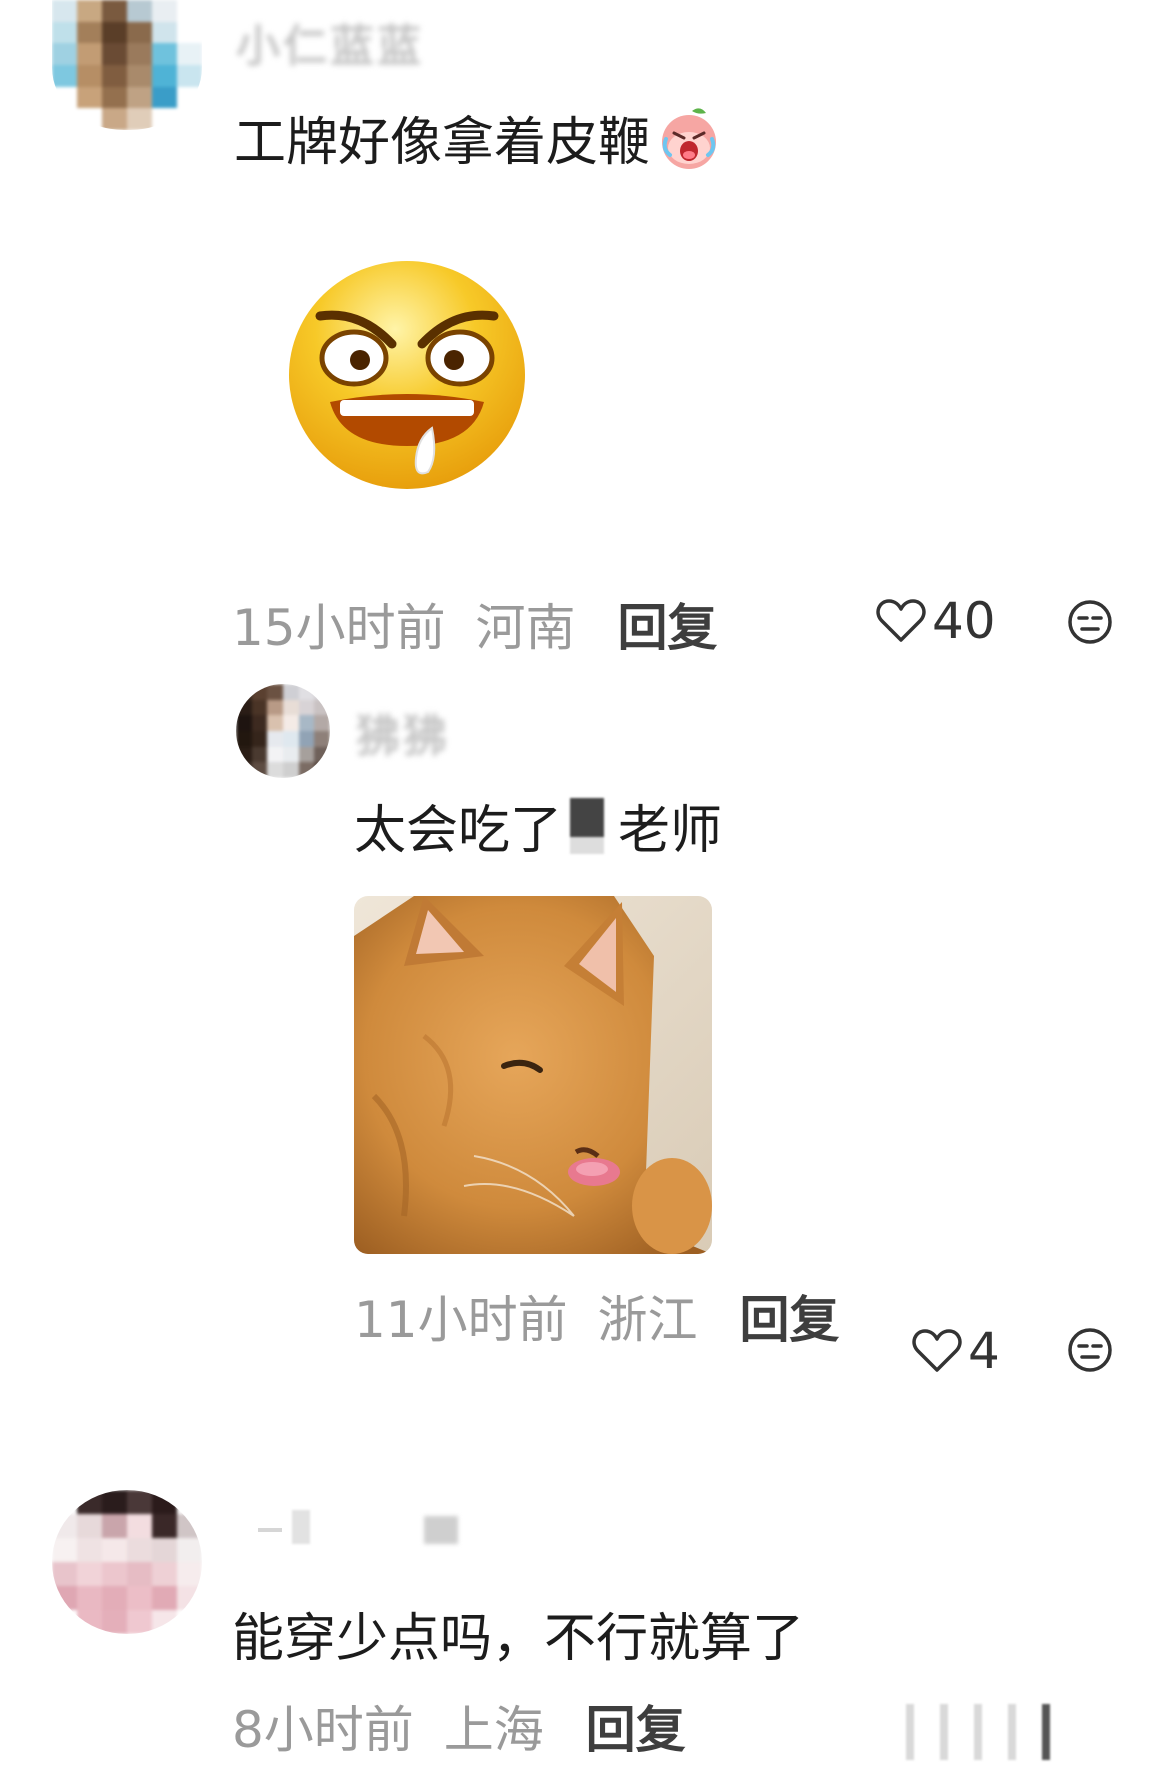 The image size is (1159, 1784). I want to click on comment-time: 8小时前, so click(323, 1730).